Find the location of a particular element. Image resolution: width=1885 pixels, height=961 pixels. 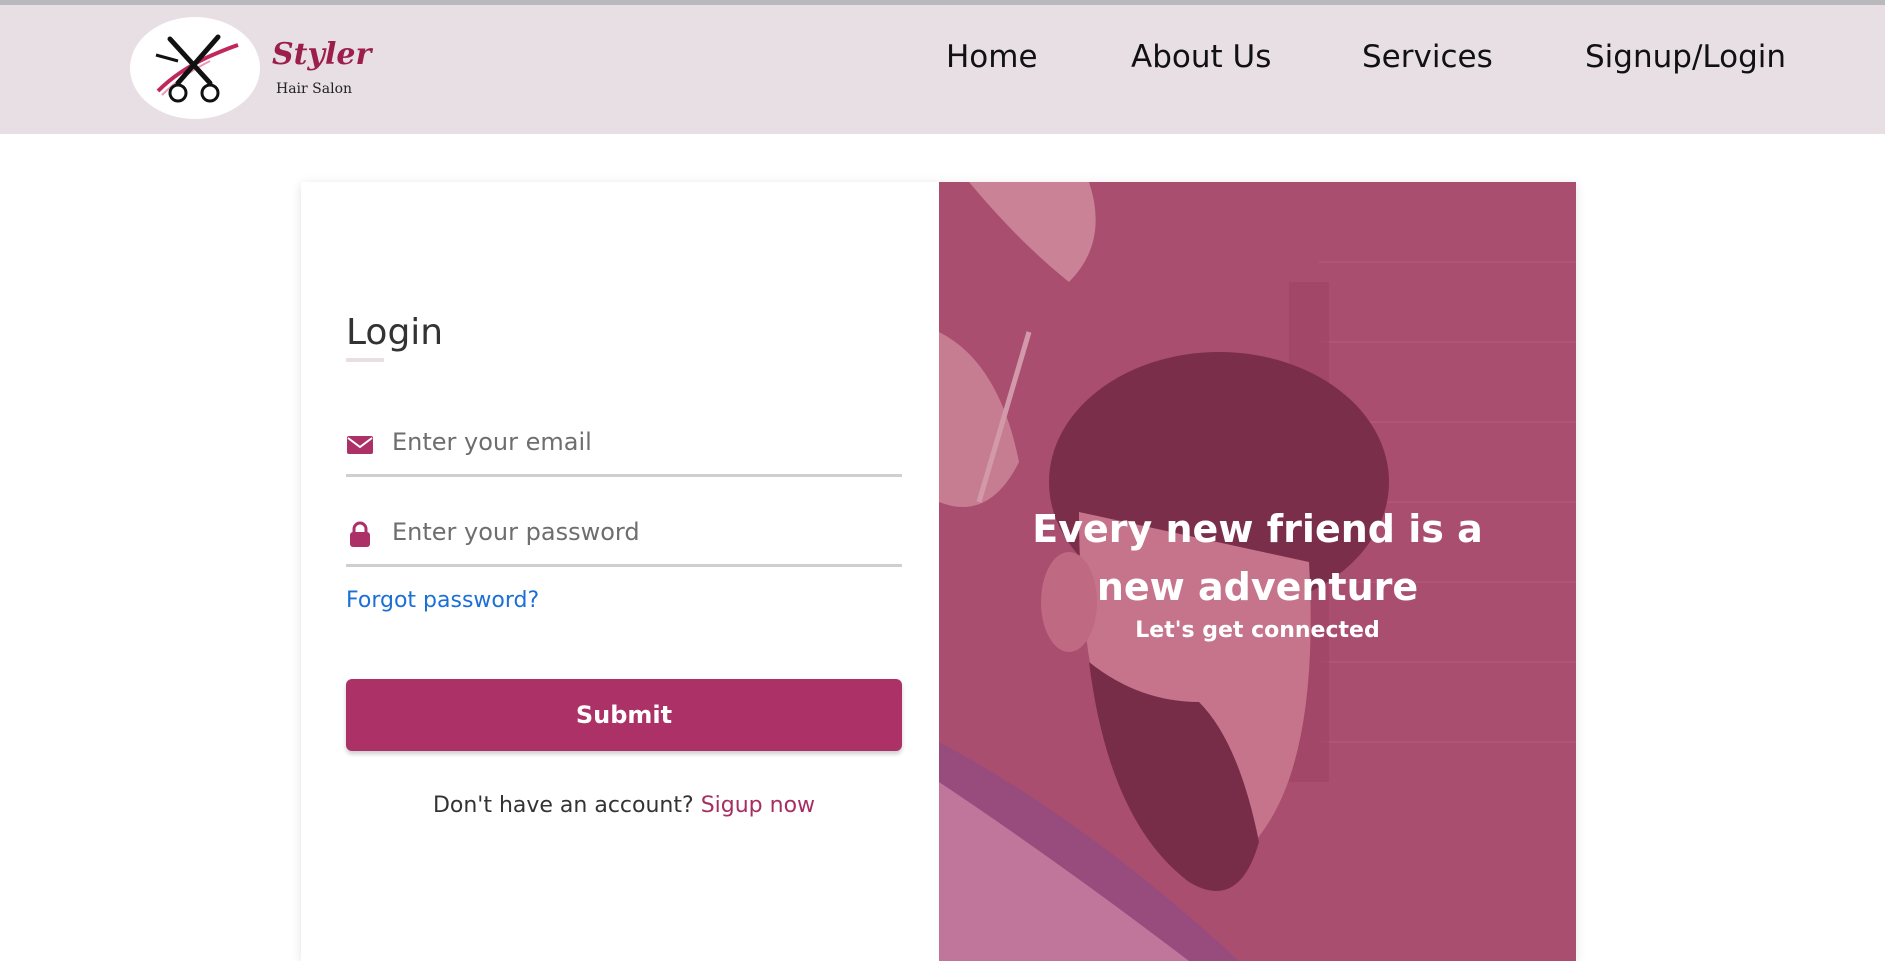

nav-about-us: About Us is located at coordinates (1201, 57).